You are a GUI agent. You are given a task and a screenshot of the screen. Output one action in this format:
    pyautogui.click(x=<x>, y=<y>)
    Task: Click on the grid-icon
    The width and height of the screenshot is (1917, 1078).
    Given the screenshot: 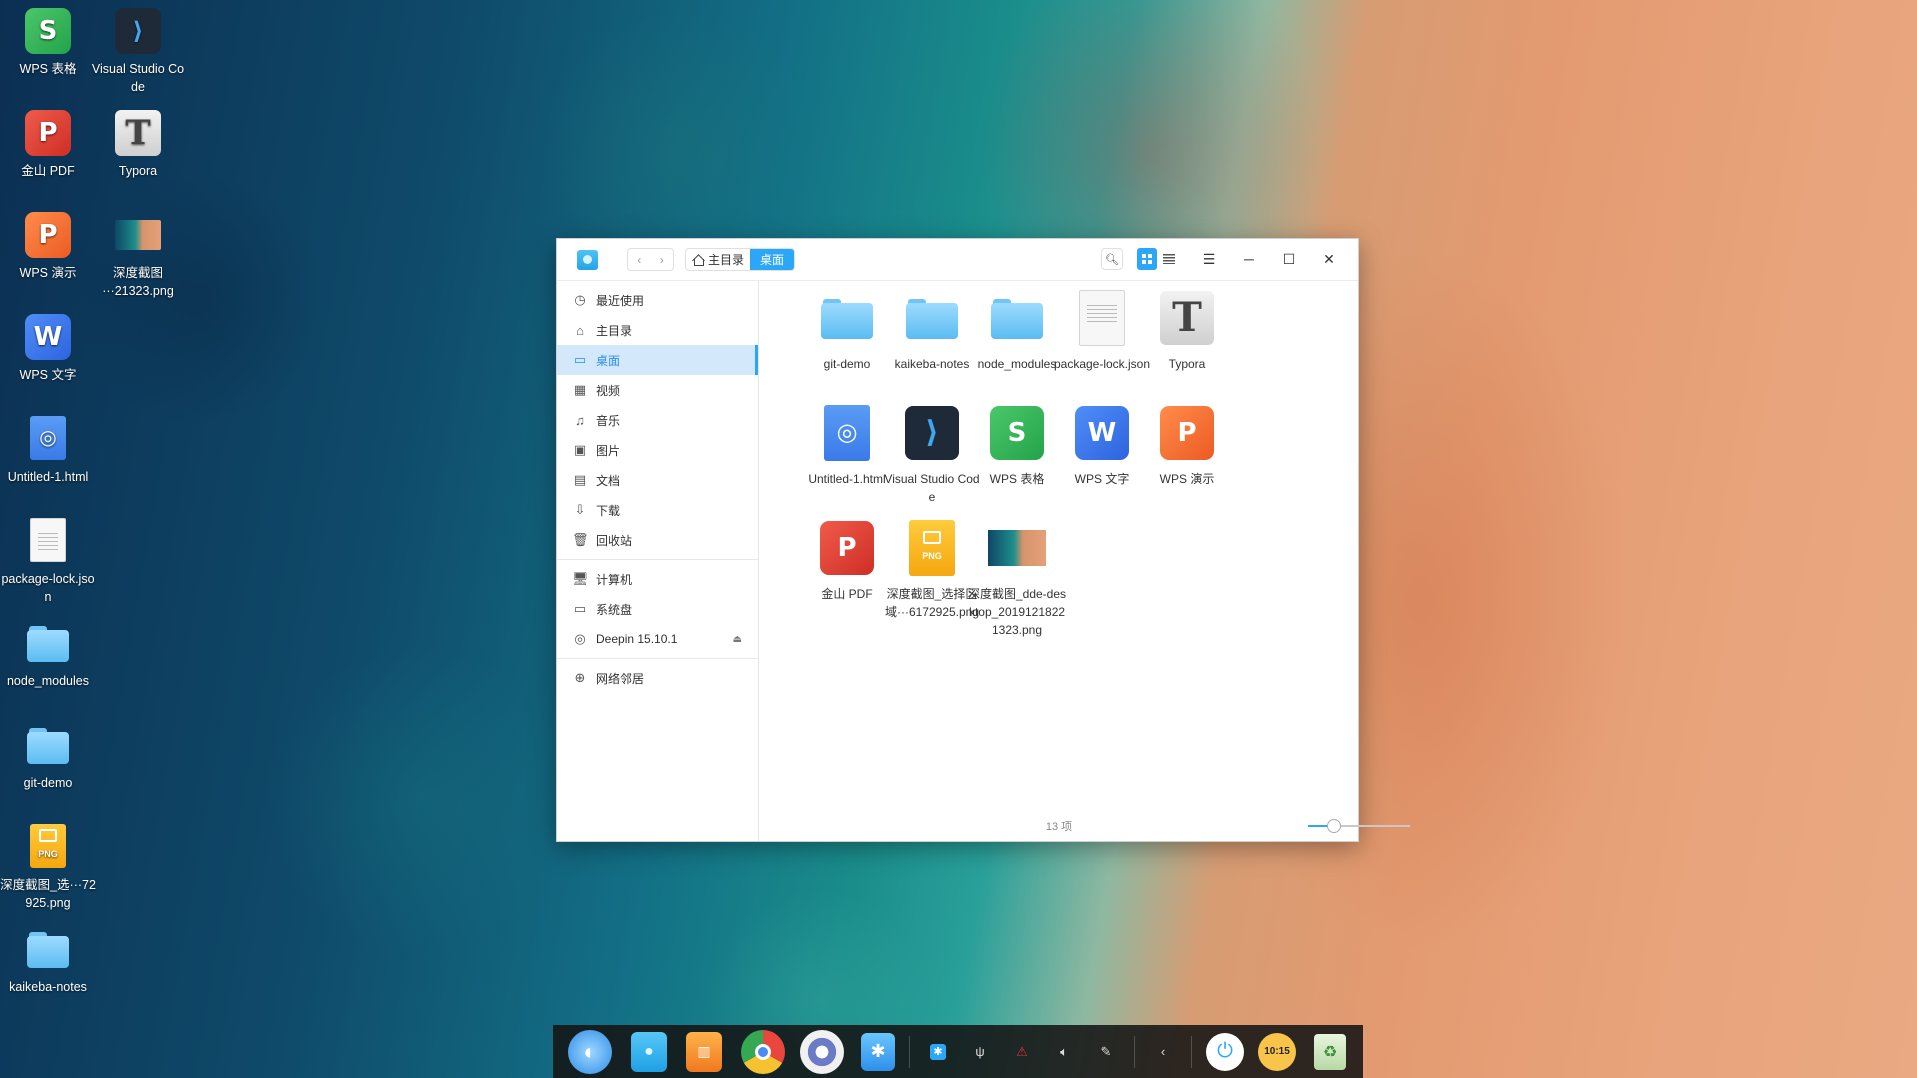 What is the action you would take?
    pyautogui.click(x=1147, y=259)
    